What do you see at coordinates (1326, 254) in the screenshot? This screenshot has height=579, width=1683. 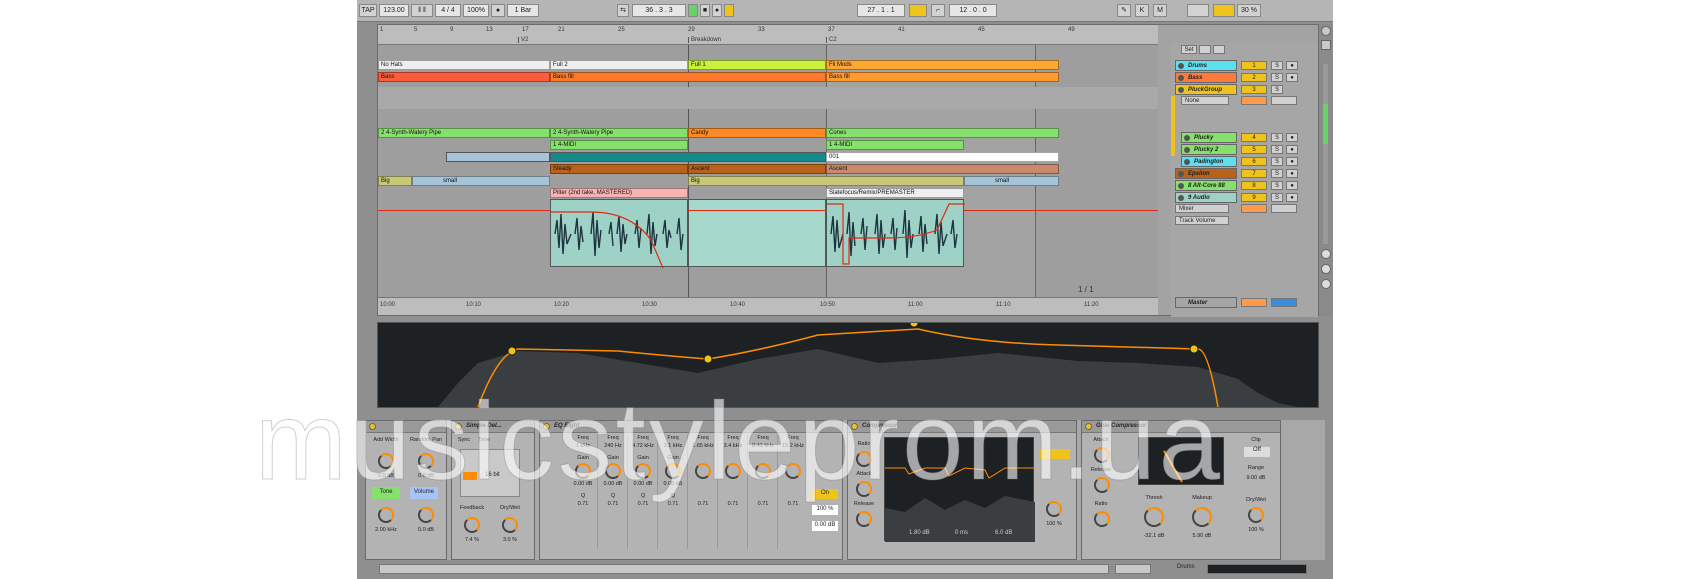 I see `sends-toggle` at bounding box center [1326, 254].